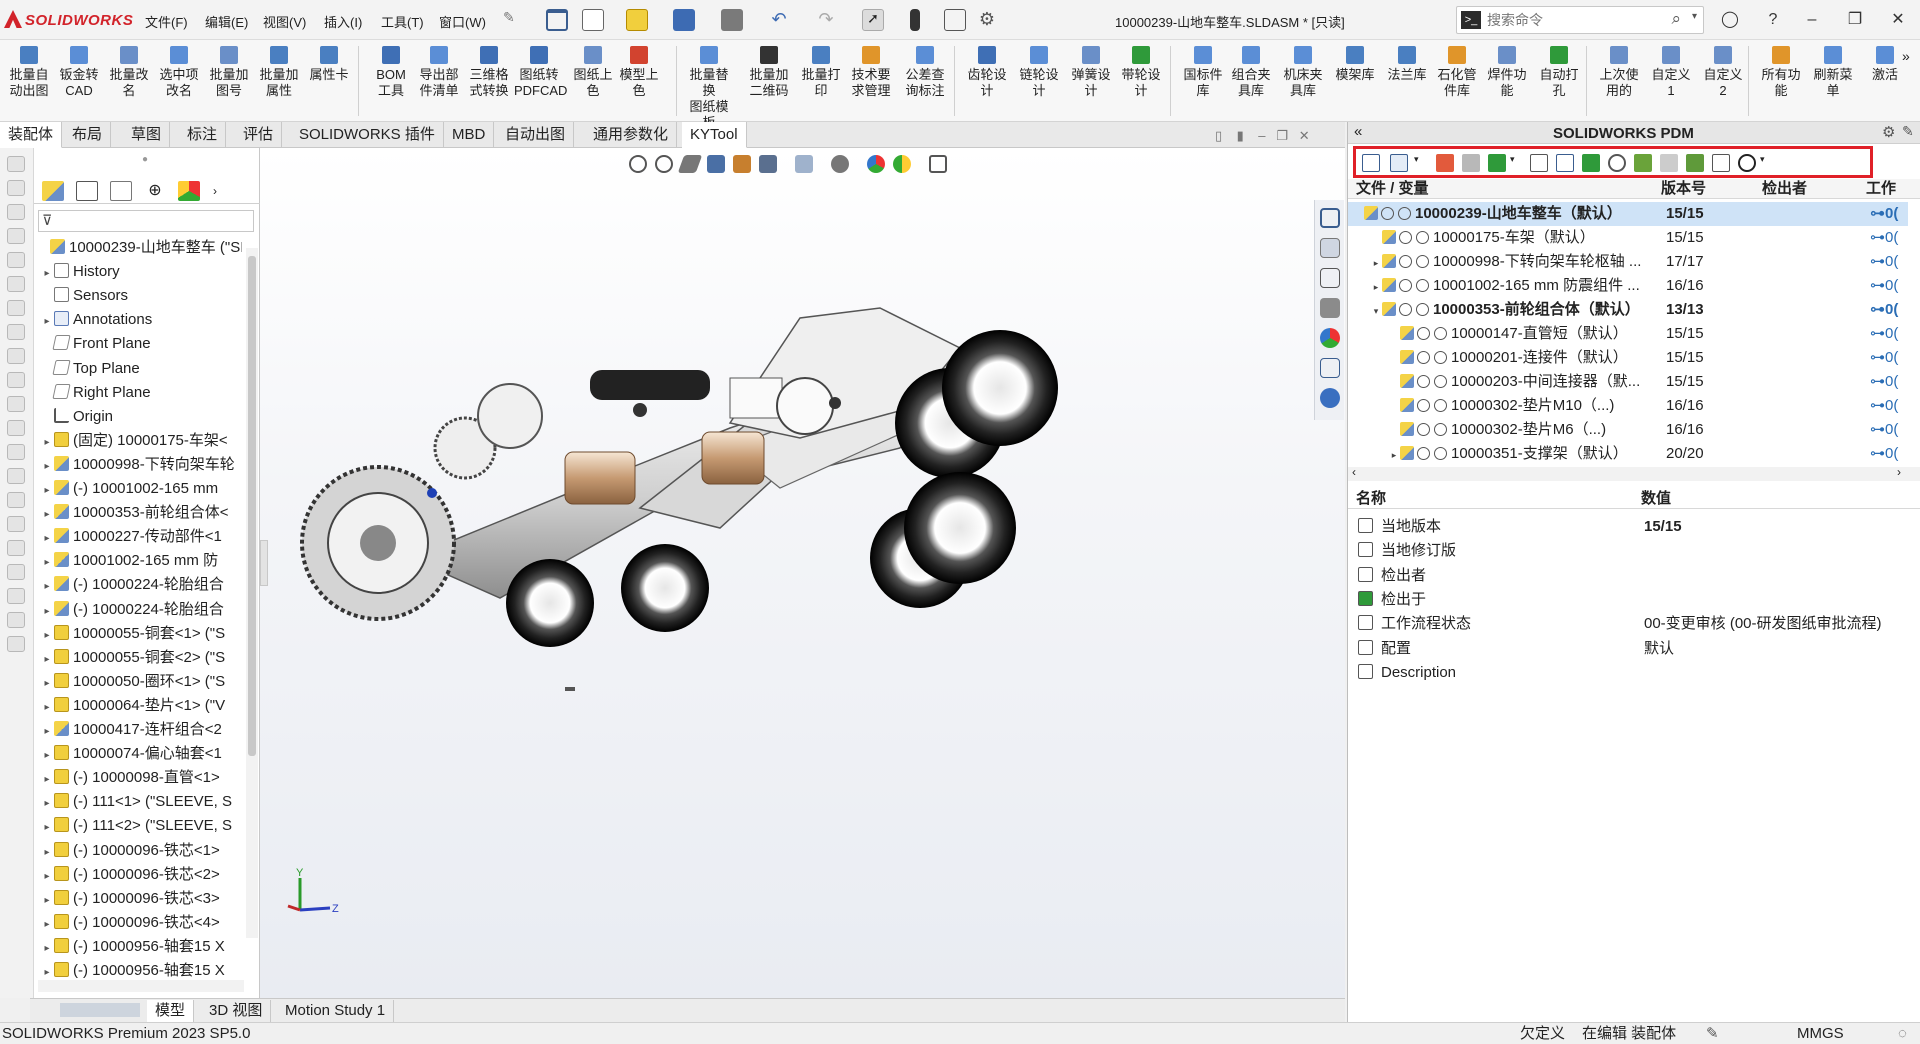 The width and height of the screenshot is (1920, 1044). Describe the element at coordinates (987, 71) in the screenshot. I see `ribbon-button-18: 齿轮设计` at that location.